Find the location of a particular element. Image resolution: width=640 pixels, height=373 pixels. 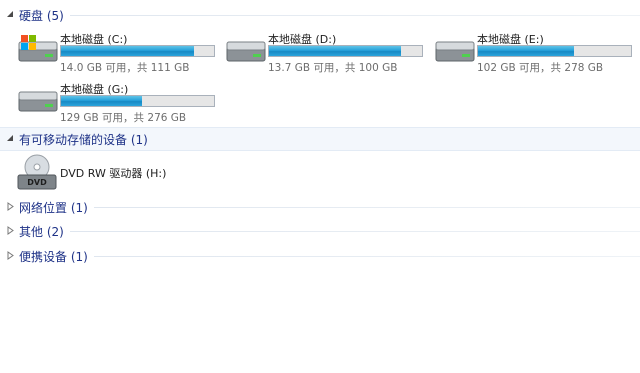

group-header-removable: 有可移动存储的设备 (1) is located at coordinates (320, 139).